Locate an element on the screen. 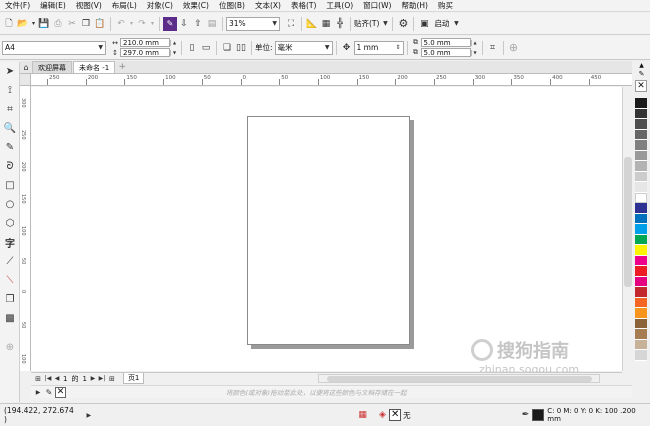 Image resolution: width=650 pixels, height=426 pixels. add-page-after-icon: ⊞ is located at coordinates (112, 379).